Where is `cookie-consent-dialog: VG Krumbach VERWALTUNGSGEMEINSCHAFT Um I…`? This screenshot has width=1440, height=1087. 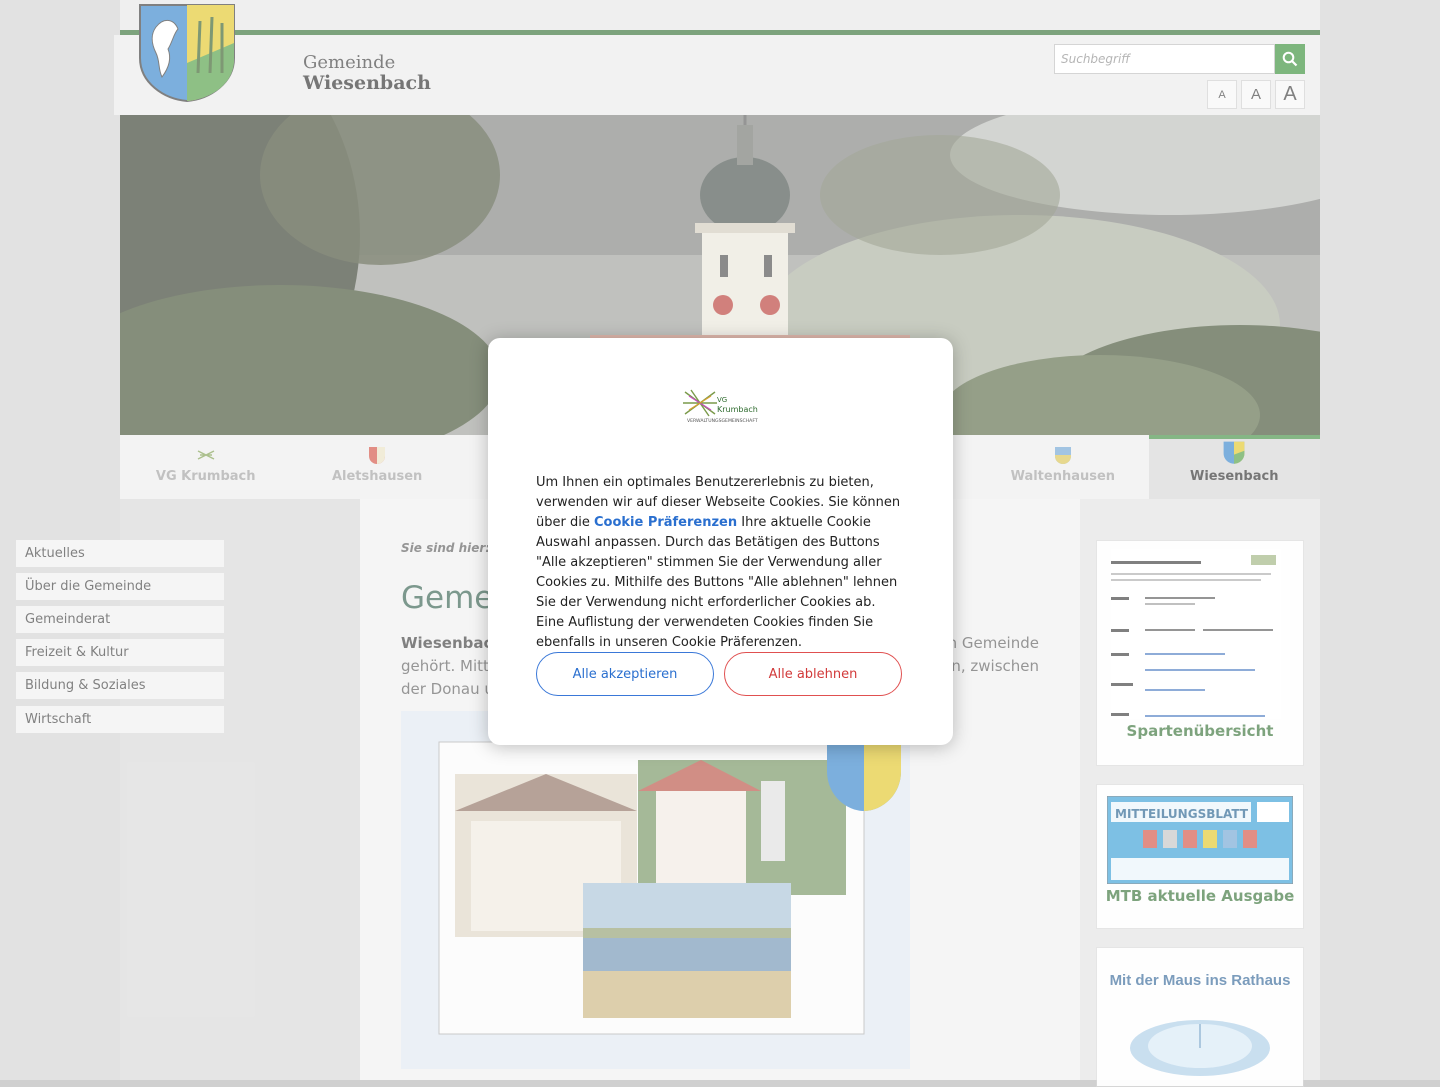 cookie-consent-dialog: VG Krumbach VERWALTUNGSGEMEINSCHAFT Um I… is located at coordinates (720, 541).